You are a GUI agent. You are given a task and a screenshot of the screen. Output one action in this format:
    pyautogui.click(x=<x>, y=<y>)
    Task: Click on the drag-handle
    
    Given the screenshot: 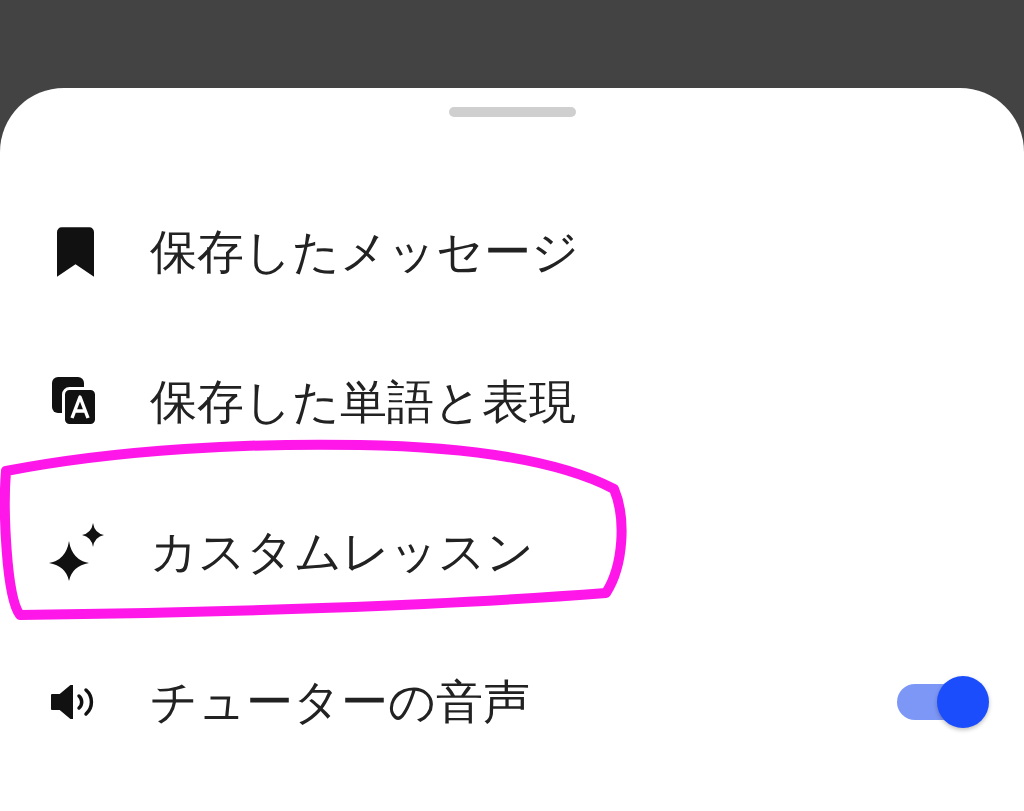 What is the action you would take?
    pyautogui.click(x=512, y=112)
    